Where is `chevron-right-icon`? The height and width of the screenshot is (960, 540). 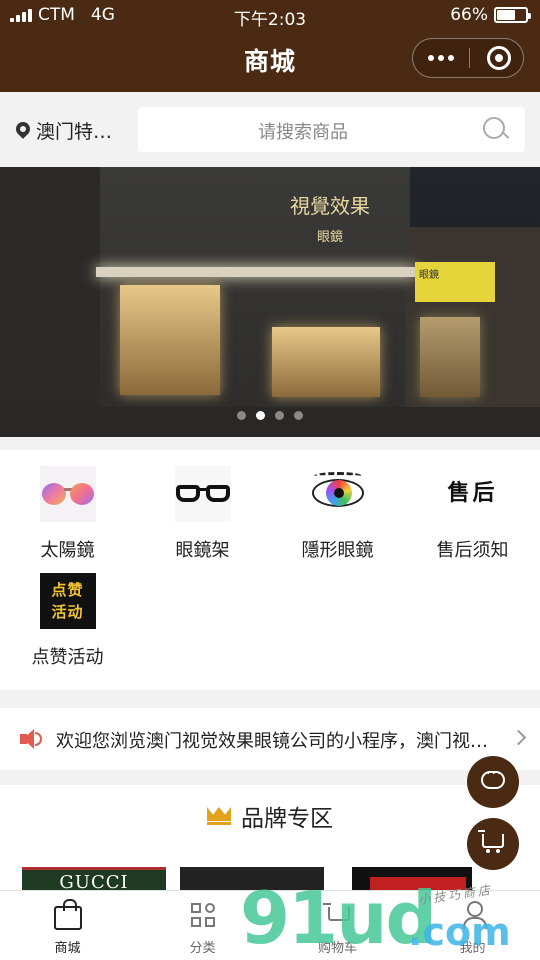 chevron-right-icon is located at coordinates (518, 737).